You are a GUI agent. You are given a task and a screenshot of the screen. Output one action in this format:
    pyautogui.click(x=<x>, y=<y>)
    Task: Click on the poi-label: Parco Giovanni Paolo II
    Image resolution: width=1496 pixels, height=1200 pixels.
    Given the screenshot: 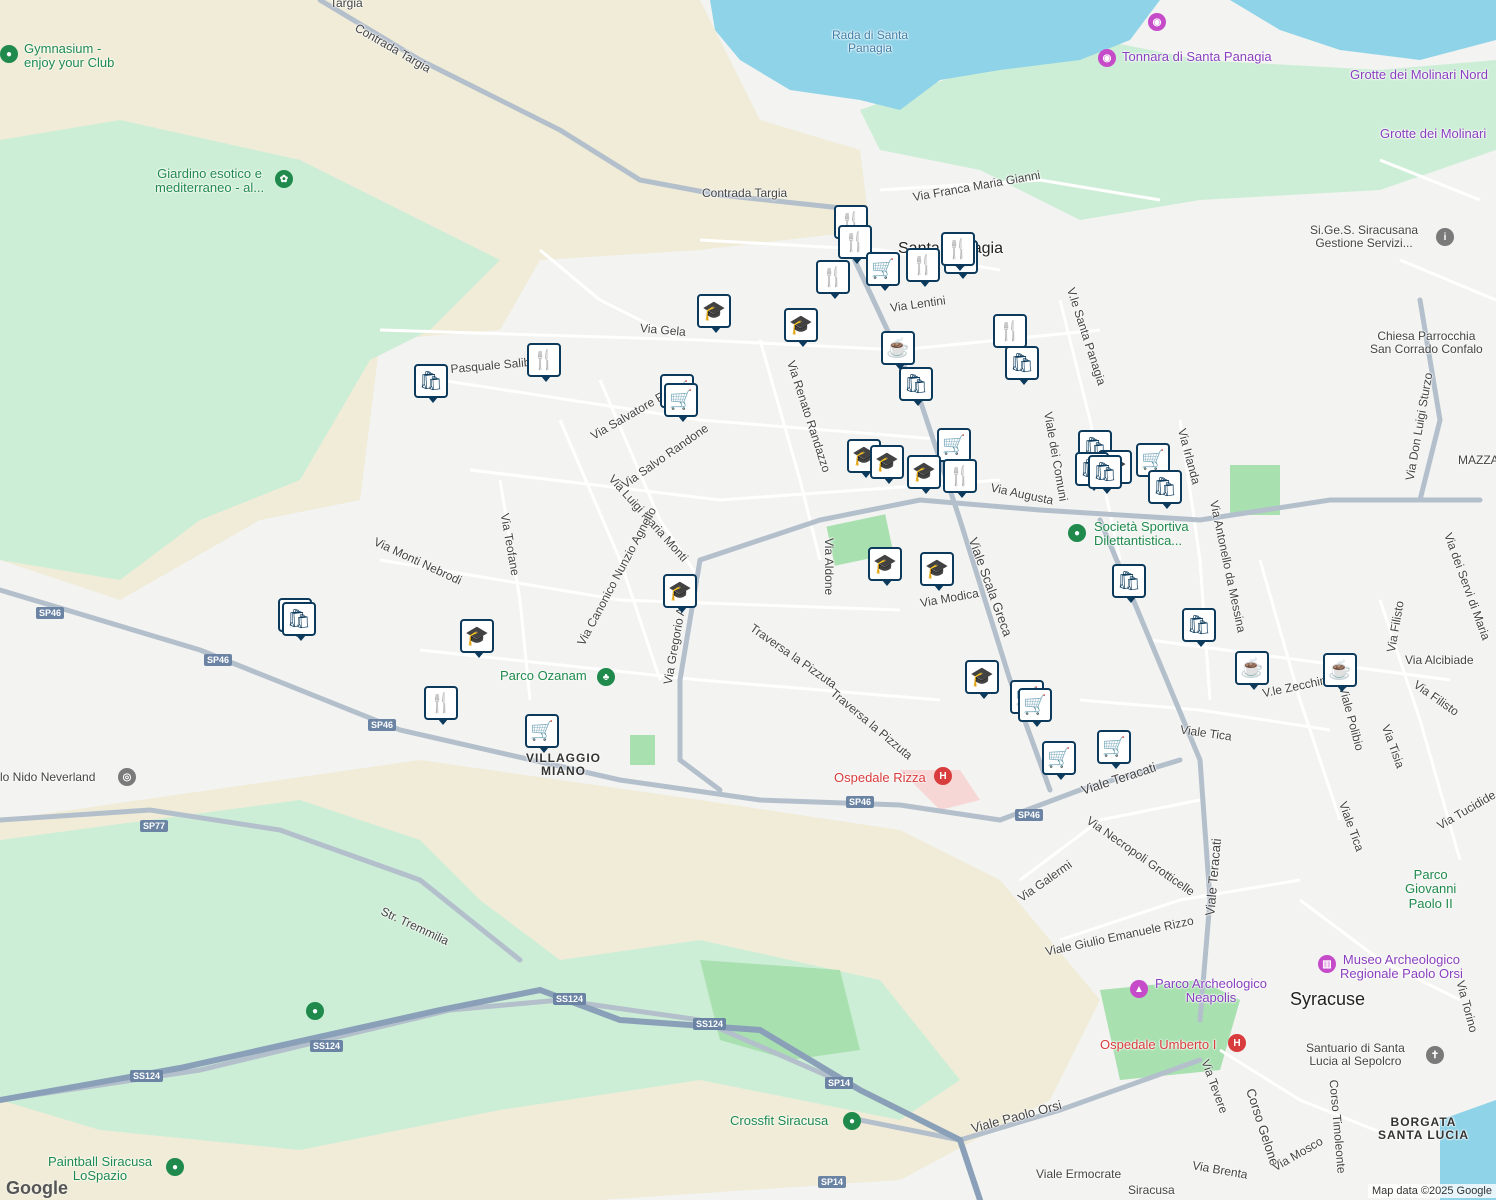 What is the action you would take?
    pyautogui.click(x=1430, y=889)
    